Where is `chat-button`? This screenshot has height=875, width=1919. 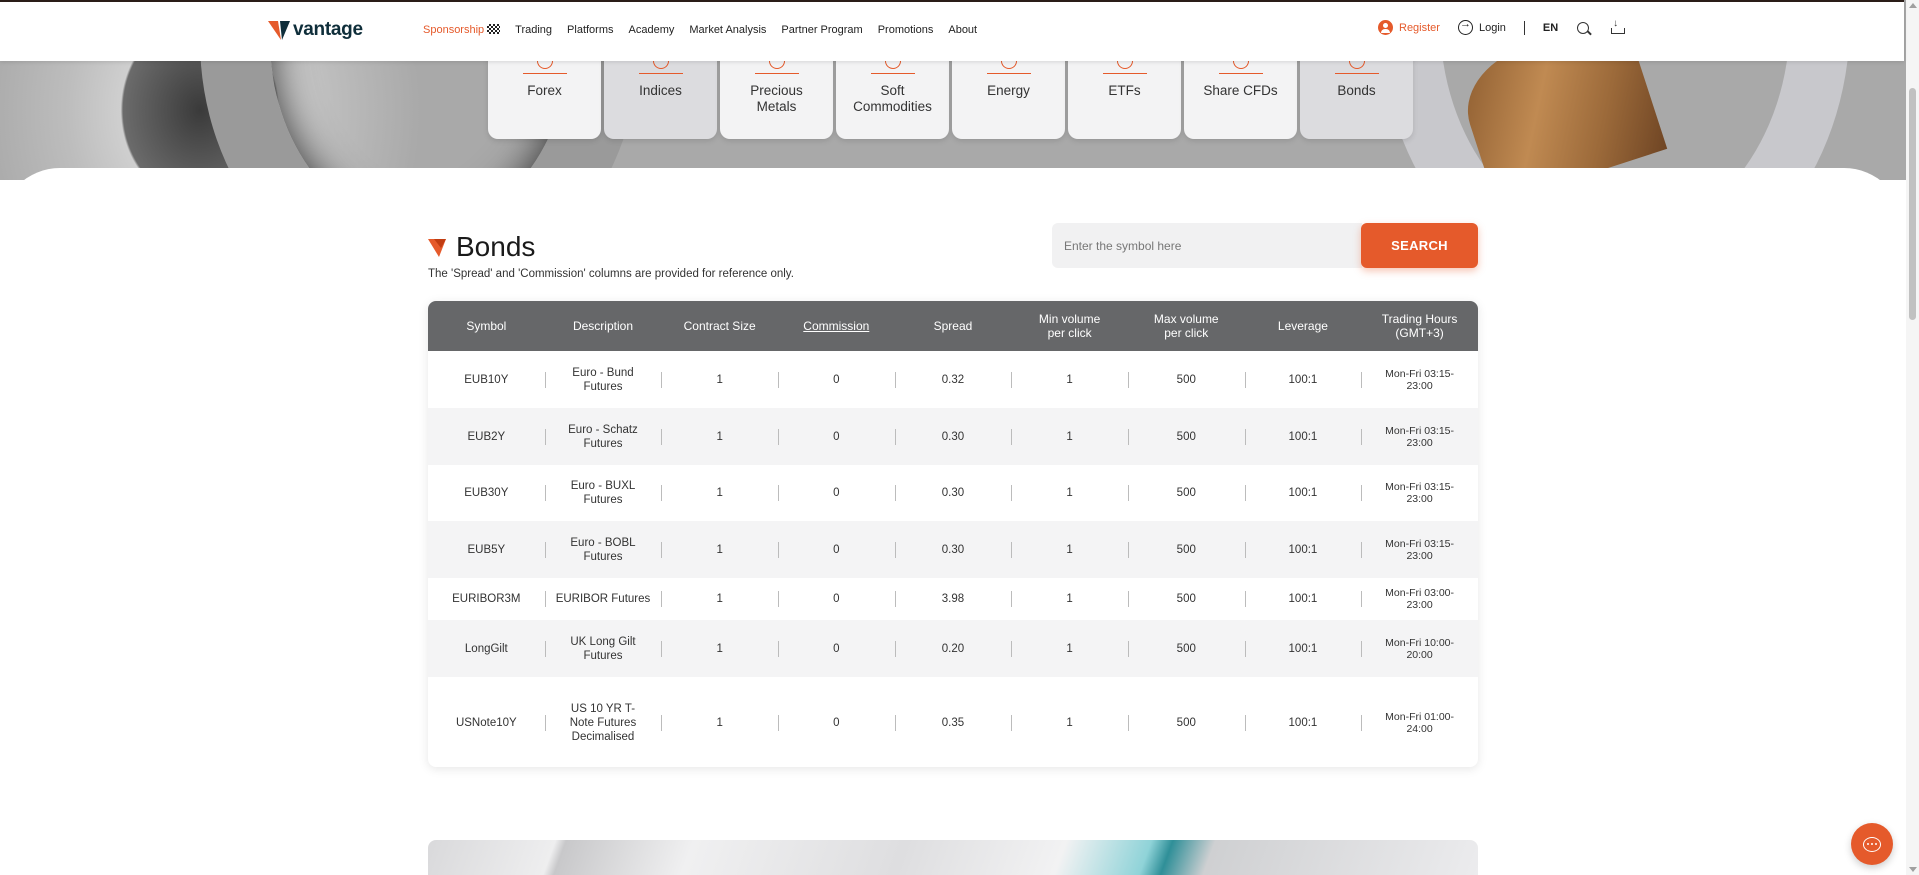
chat-button is located at coordinates (1872, 844).